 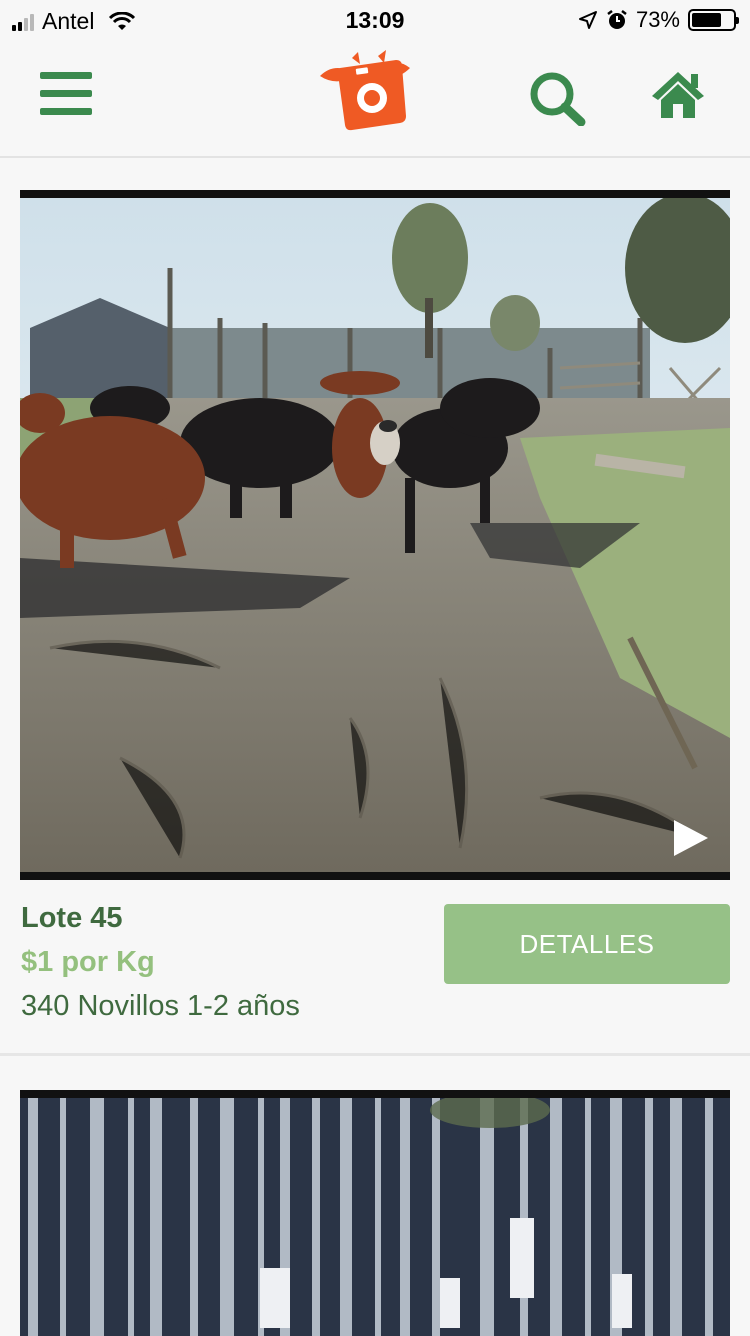 What do you see at coordinates (88, 962) in the screenshot?
I see `lot-price: $1 por Kg` at bounding box center [88, 962].